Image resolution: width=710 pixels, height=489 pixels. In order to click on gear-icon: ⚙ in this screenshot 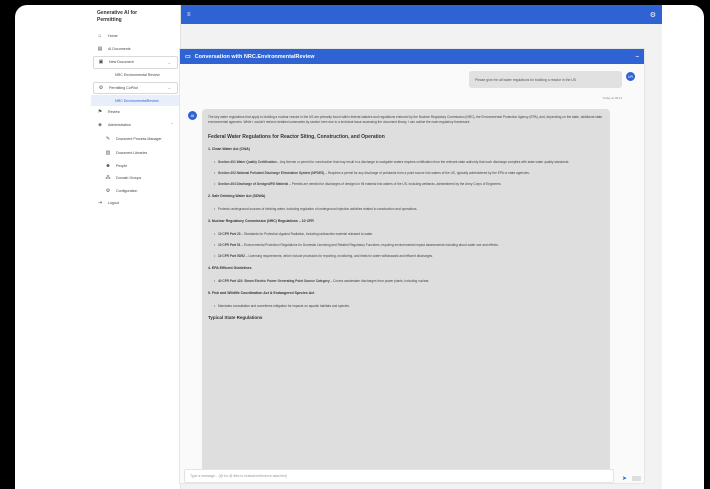, I will do `click(653, 15)`.